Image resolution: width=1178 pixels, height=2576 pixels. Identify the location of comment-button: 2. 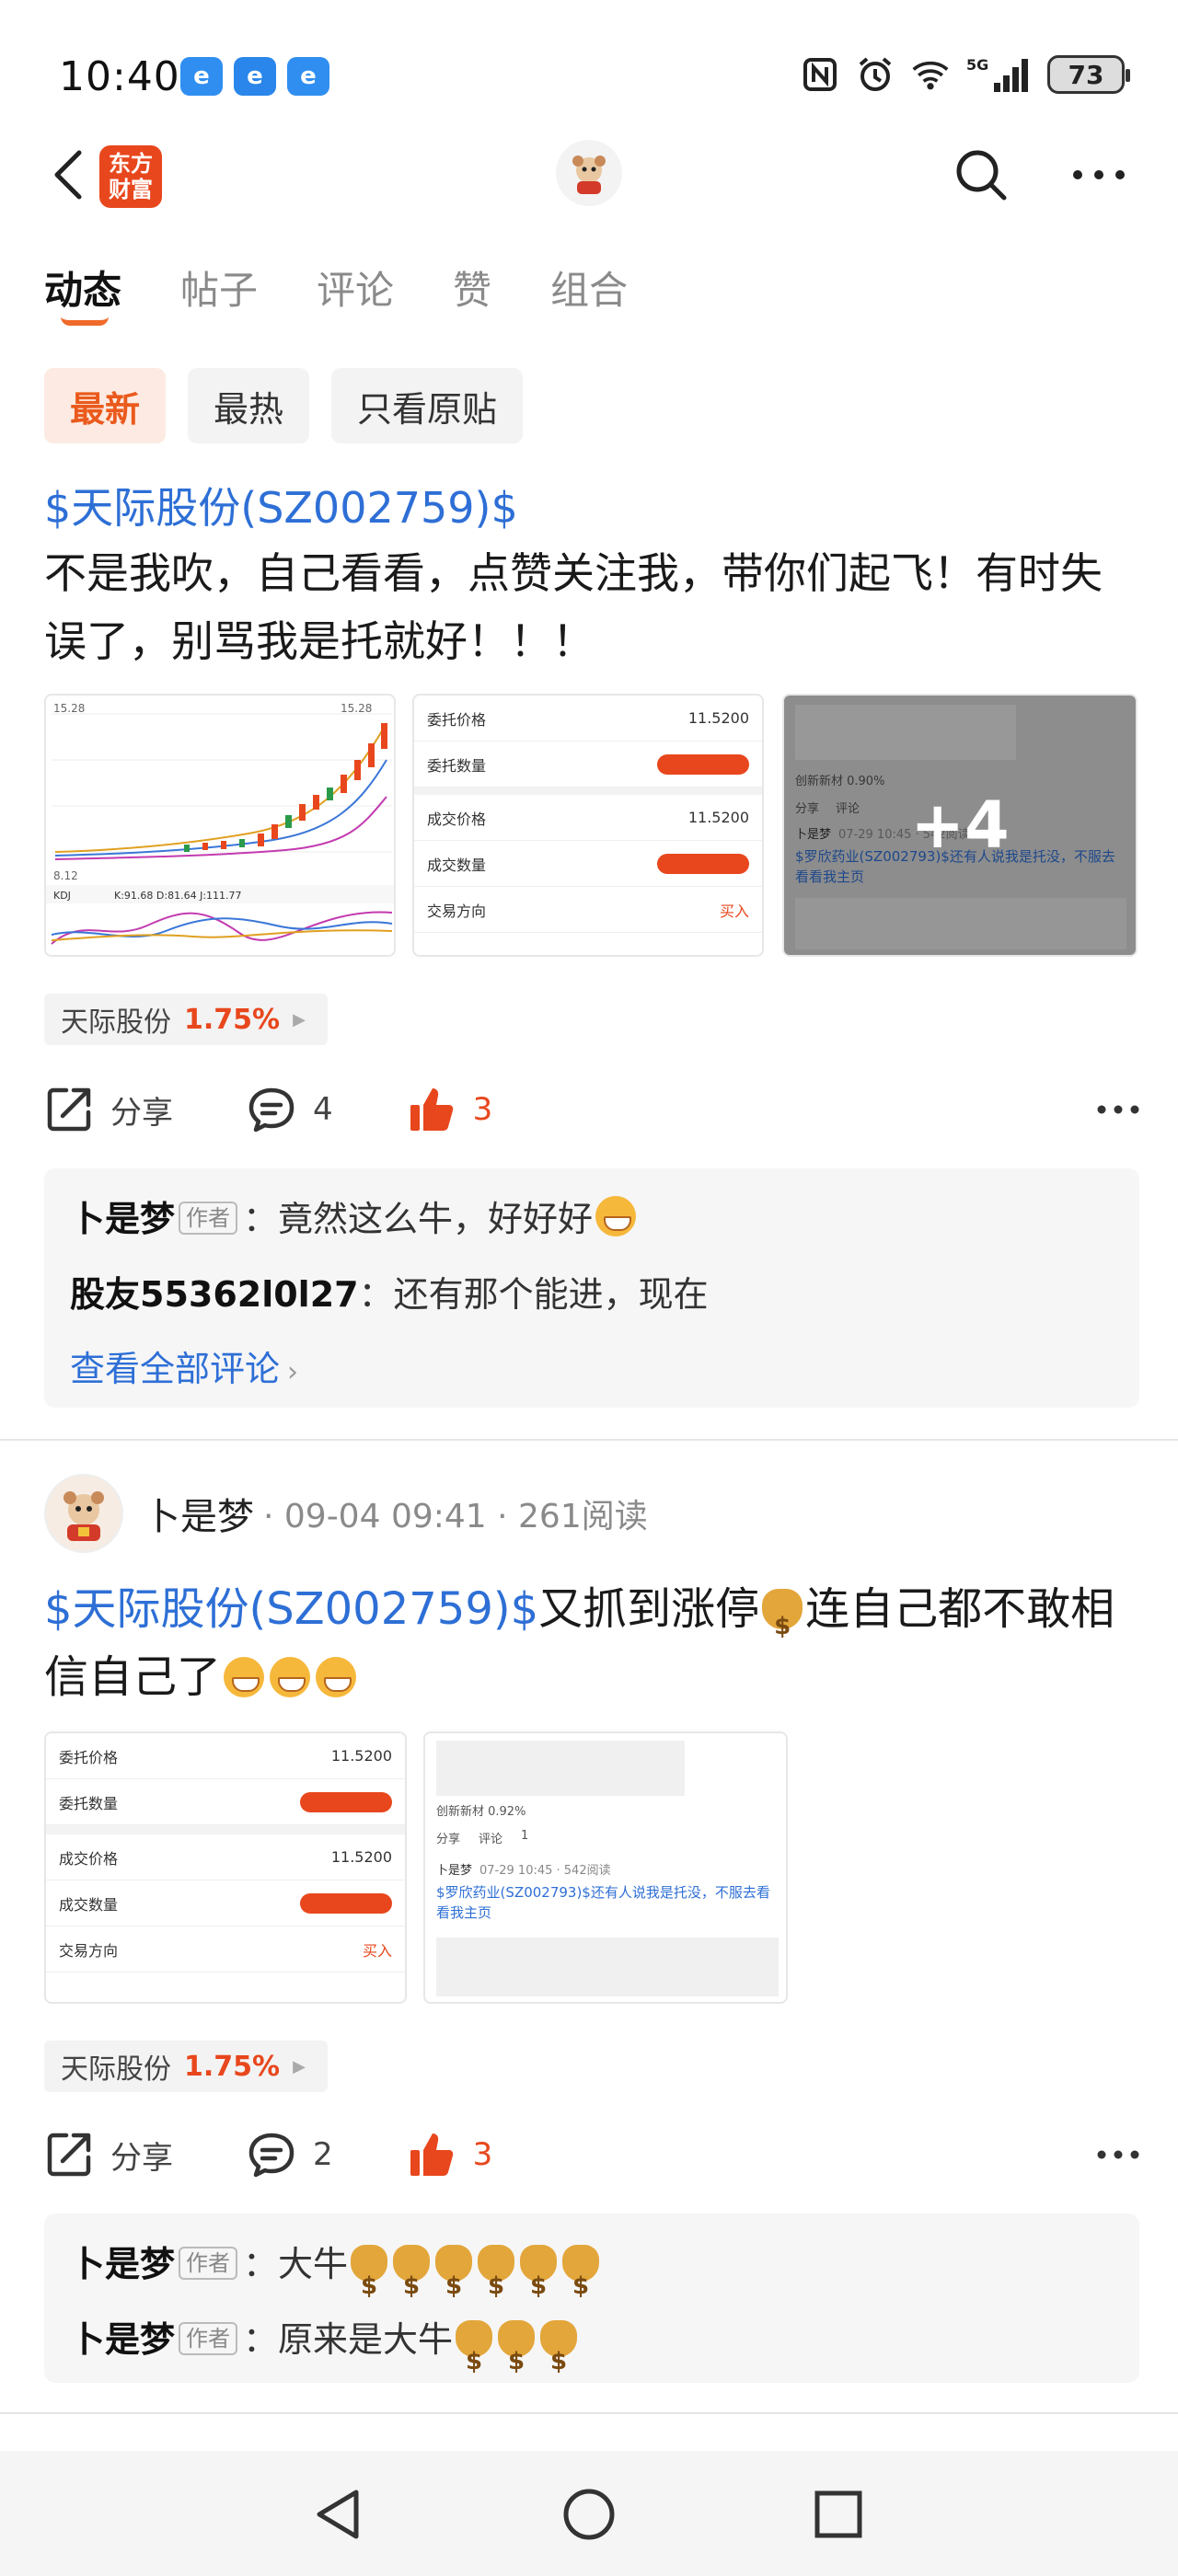
(290, 2154).